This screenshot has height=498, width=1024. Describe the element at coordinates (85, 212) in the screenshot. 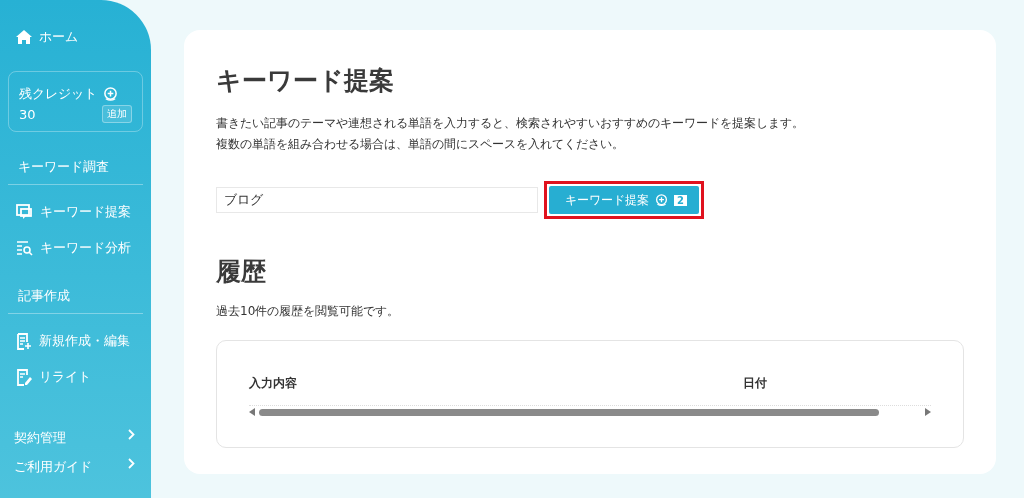

I see `nav-item: キーワード提案` at that location.